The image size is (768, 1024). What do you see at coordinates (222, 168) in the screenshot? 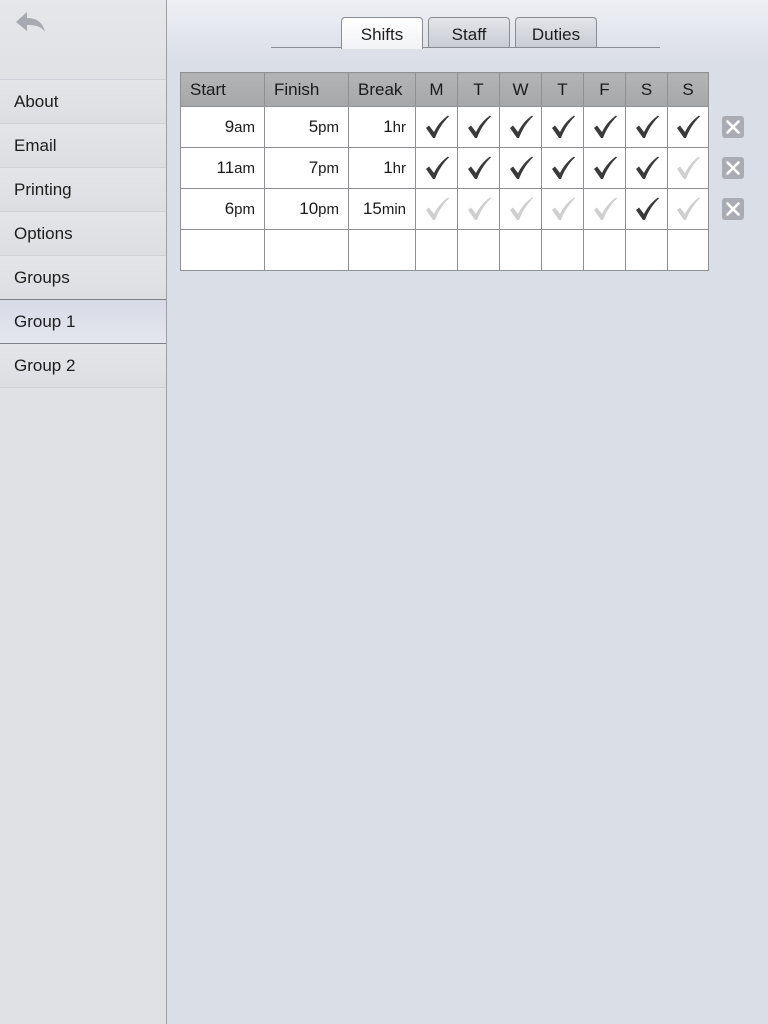
I see `start-cell: 11am` at bounding box center [222, 168].